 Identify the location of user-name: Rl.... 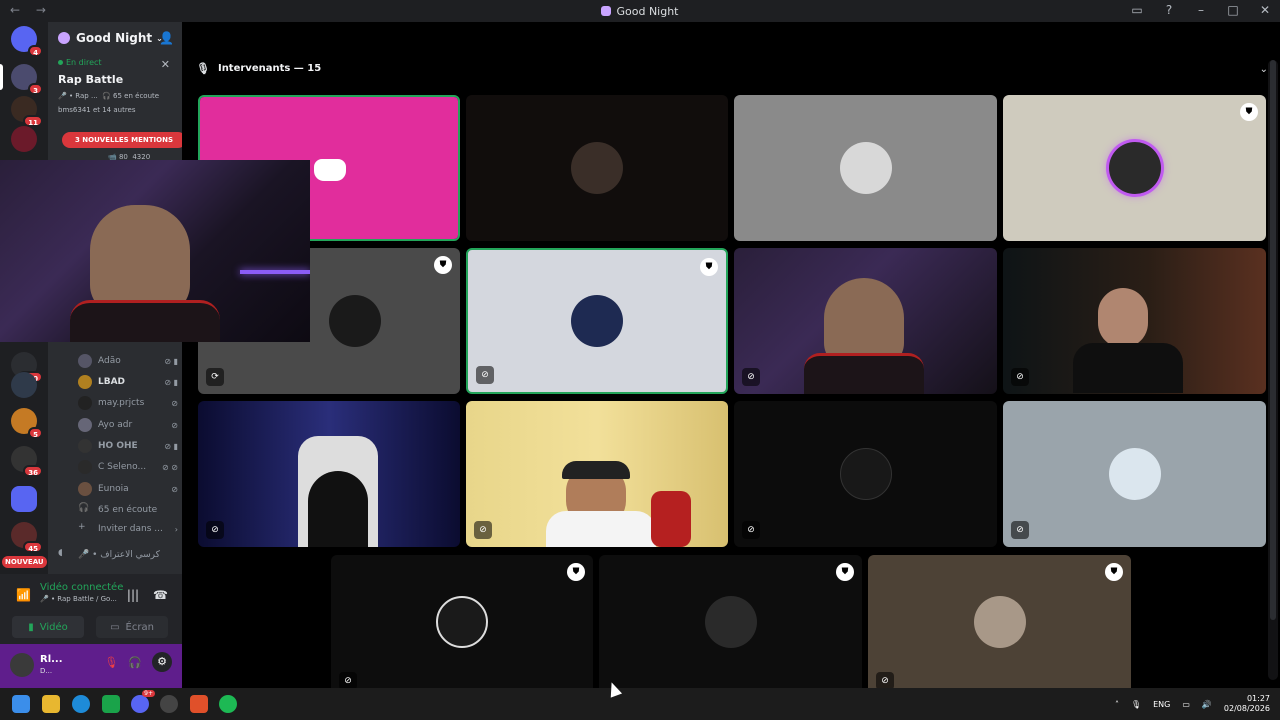
(51, 659).